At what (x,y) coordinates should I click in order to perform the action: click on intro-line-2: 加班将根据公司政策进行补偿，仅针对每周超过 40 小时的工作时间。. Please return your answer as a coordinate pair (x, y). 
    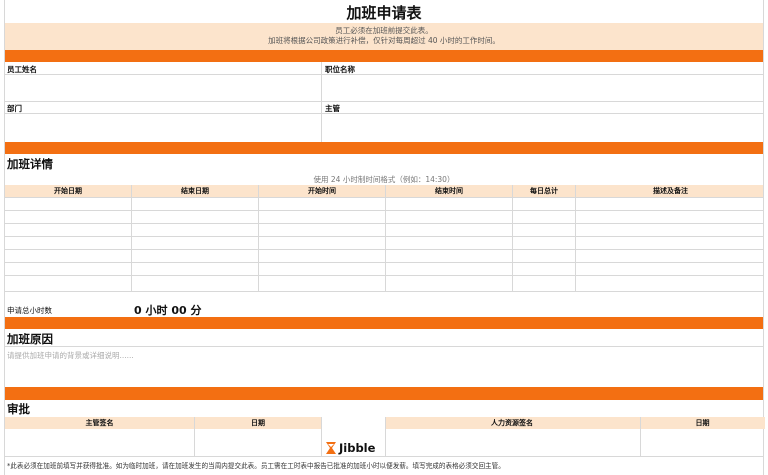
    Looking at the image, I should click on (384, 40).